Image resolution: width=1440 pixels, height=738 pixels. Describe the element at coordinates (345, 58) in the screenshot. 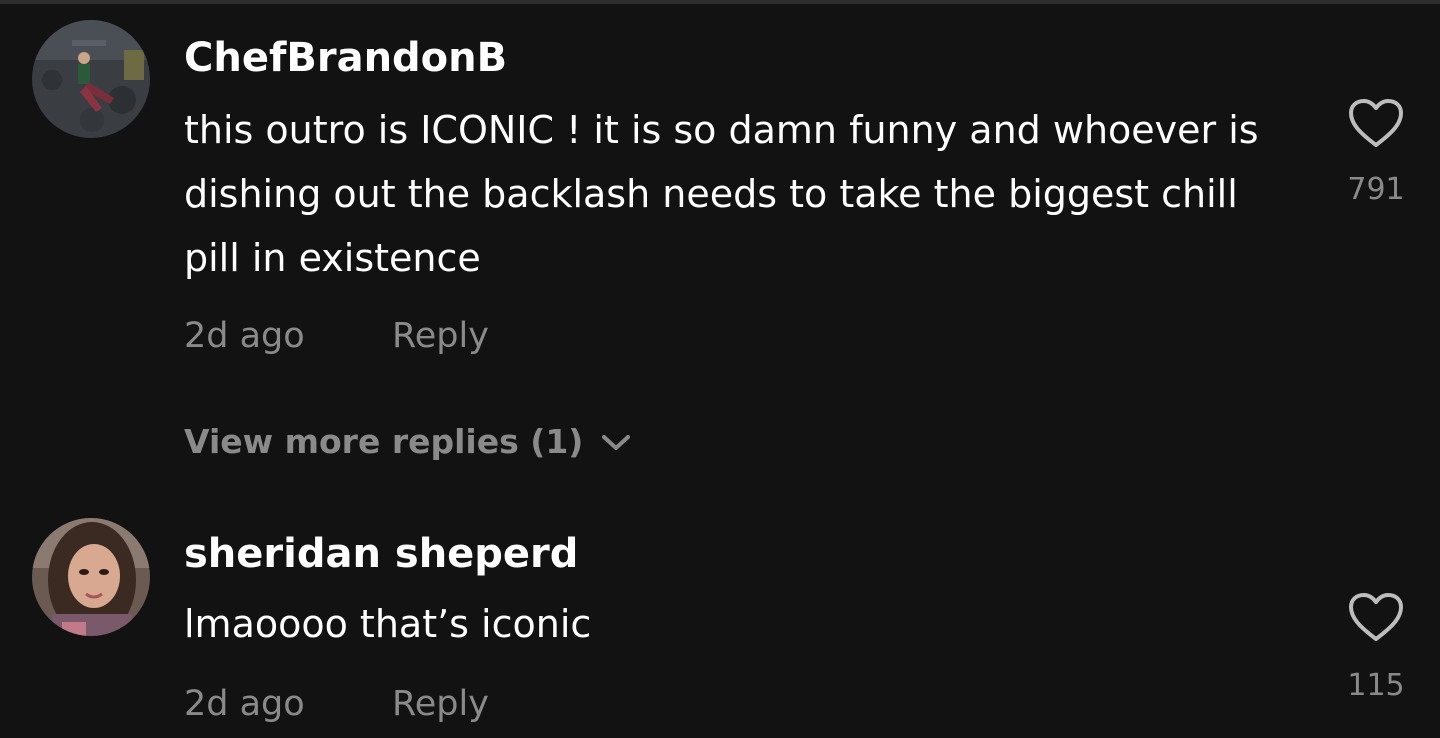

I see `comment-username: ChefBrandonB` at that location.